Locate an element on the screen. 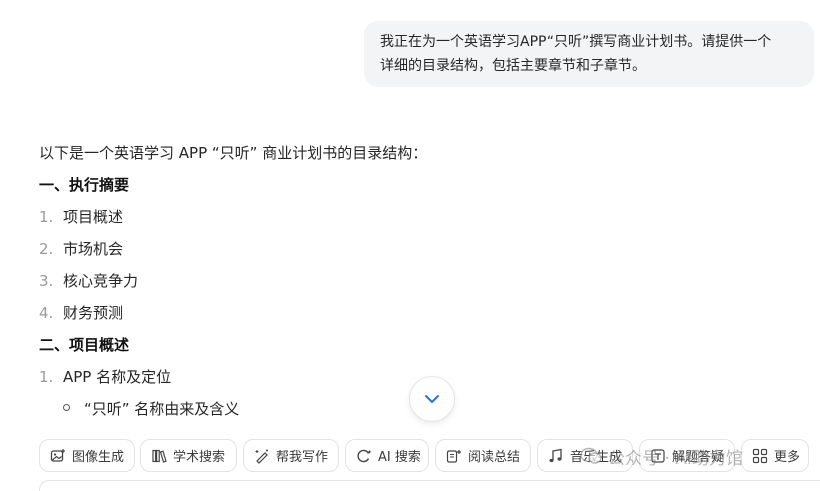 Image resolution: width=820 pixels, height=491 pixels. chip-label: AI 搜索 is located at coordinates (399, 457).